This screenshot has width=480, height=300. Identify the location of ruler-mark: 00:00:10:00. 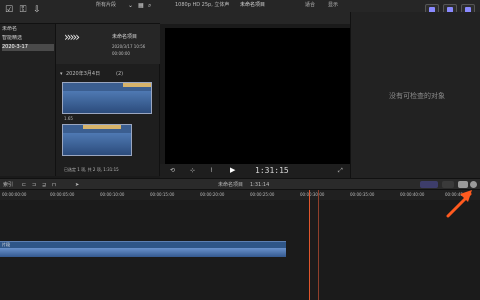
(112, 194).